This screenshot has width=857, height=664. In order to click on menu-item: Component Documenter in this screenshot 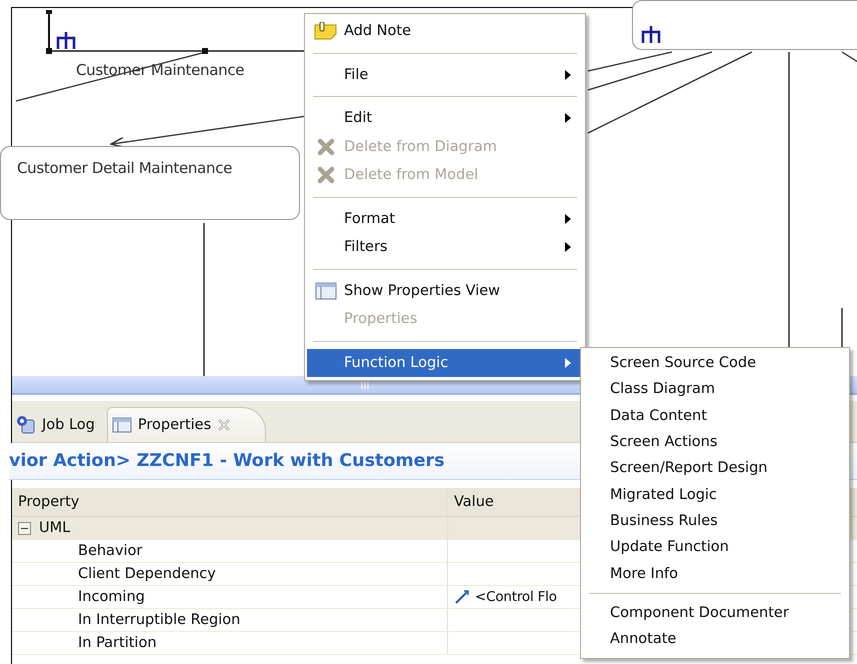, I will do `click(715, 613)`.